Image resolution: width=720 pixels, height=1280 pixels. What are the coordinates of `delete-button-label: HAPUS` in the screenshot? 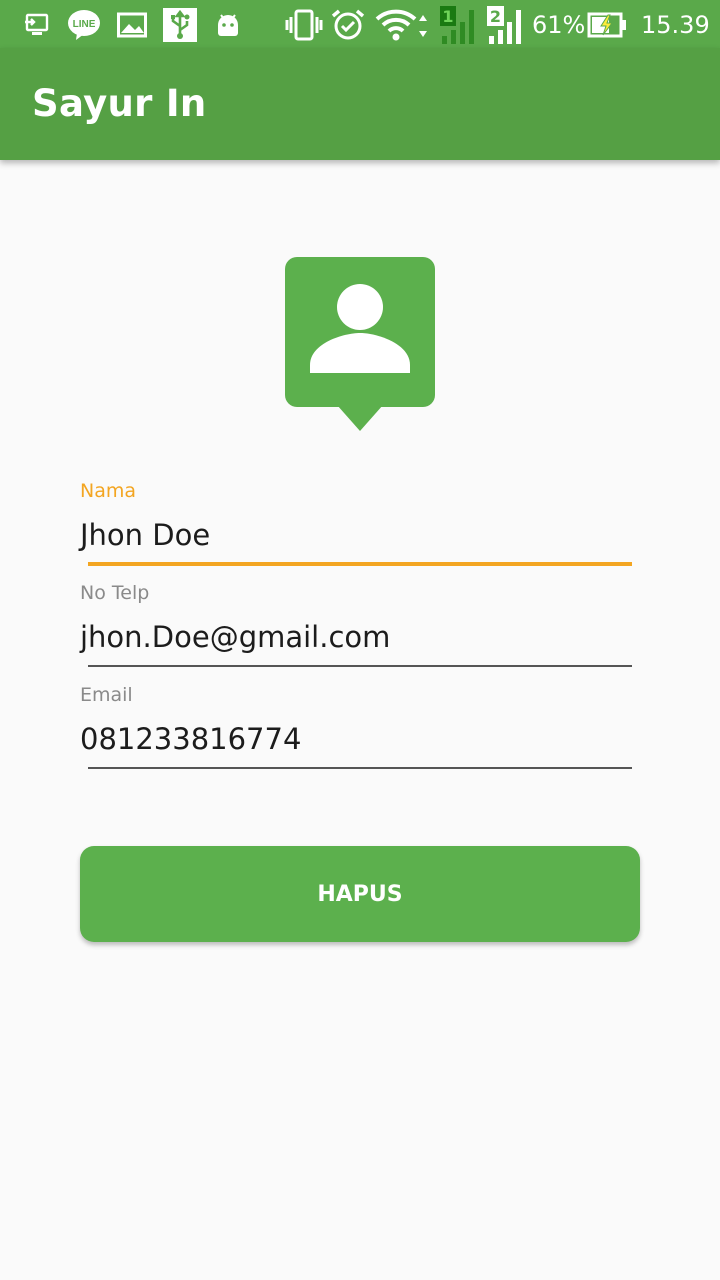 It's located at (360, 894).